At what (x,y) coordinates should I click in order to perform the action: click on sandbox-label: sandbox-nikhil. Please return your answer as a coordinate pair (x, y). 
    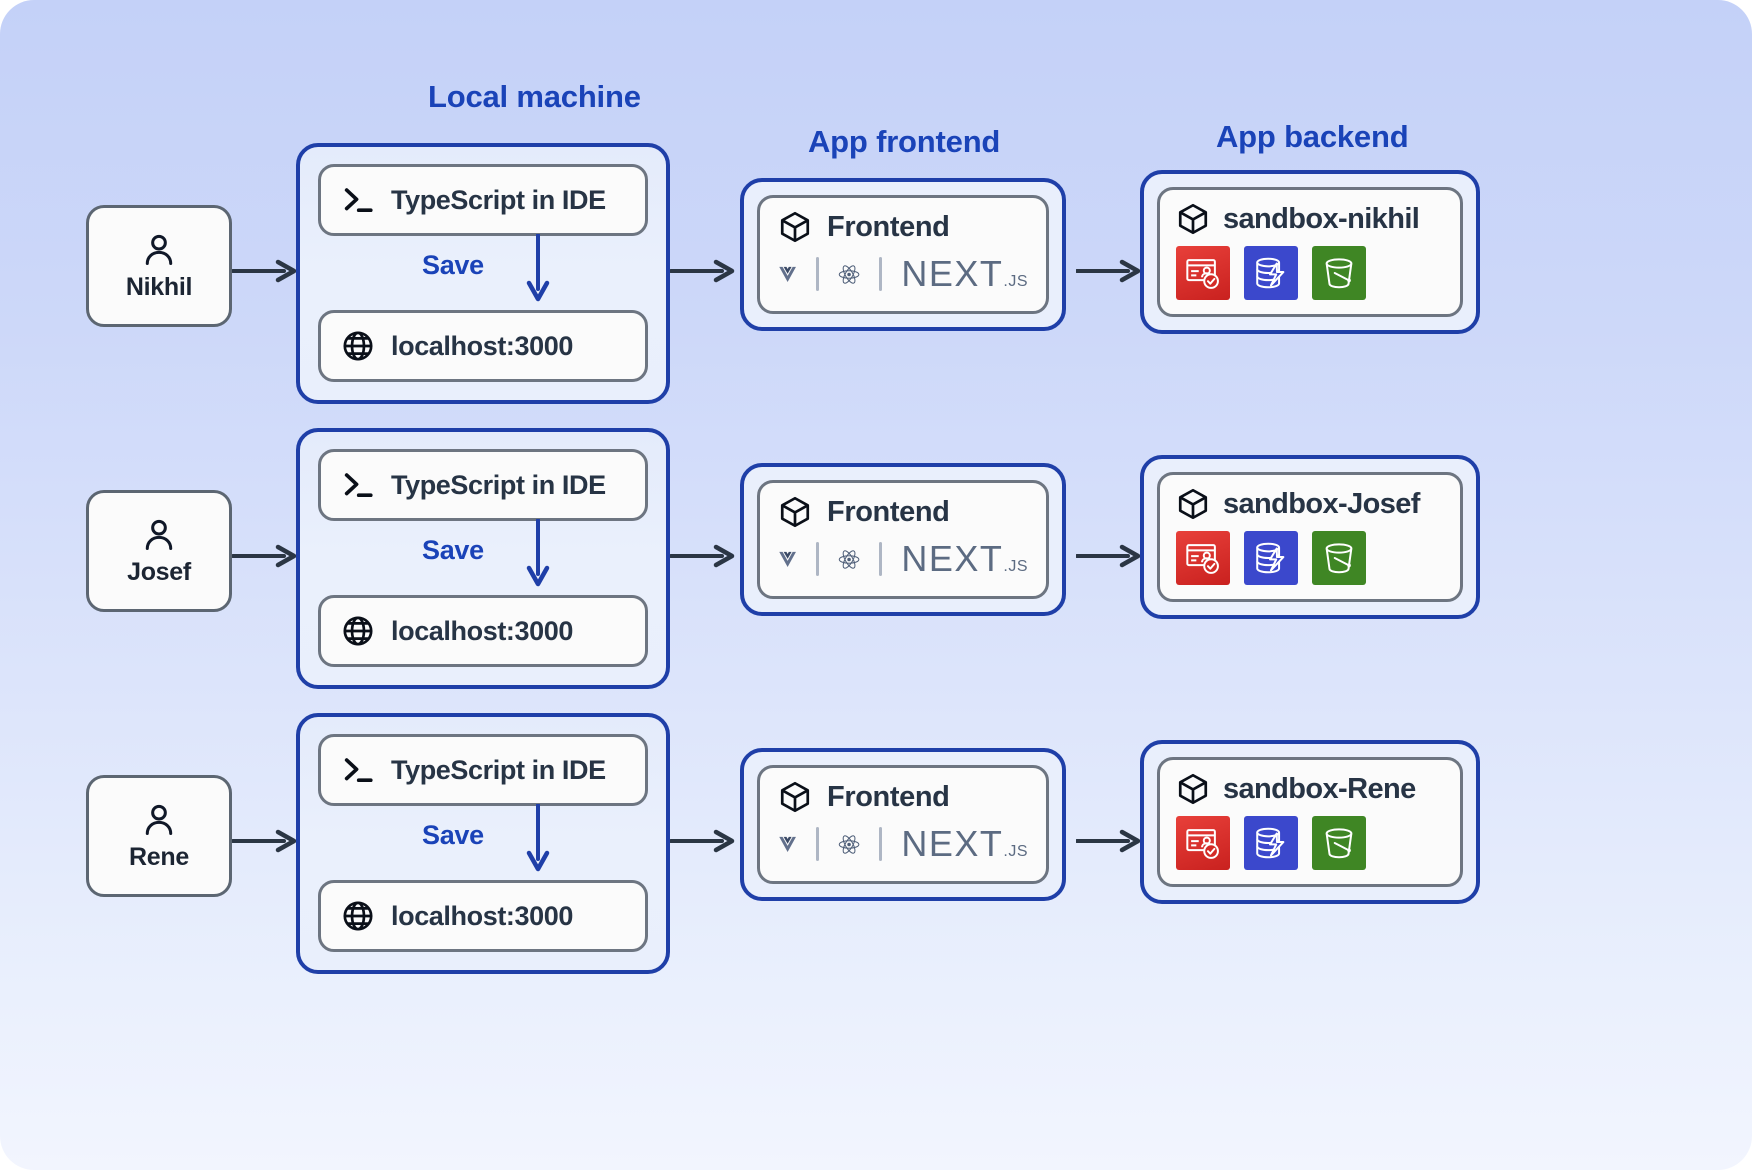
    Looking at the image, I should click on (1321, 218).